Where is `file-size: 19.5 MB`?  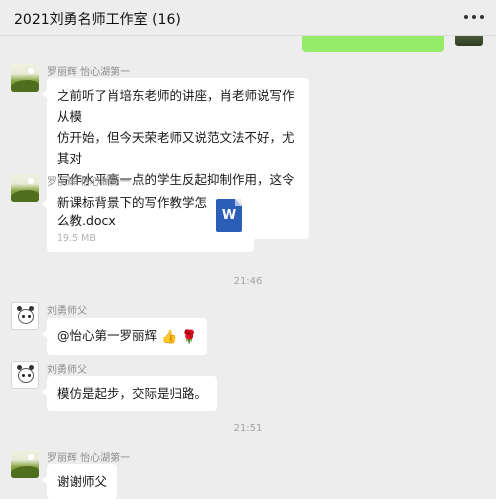 file-size: 19.5 MB is located at coordinates (76, 238).